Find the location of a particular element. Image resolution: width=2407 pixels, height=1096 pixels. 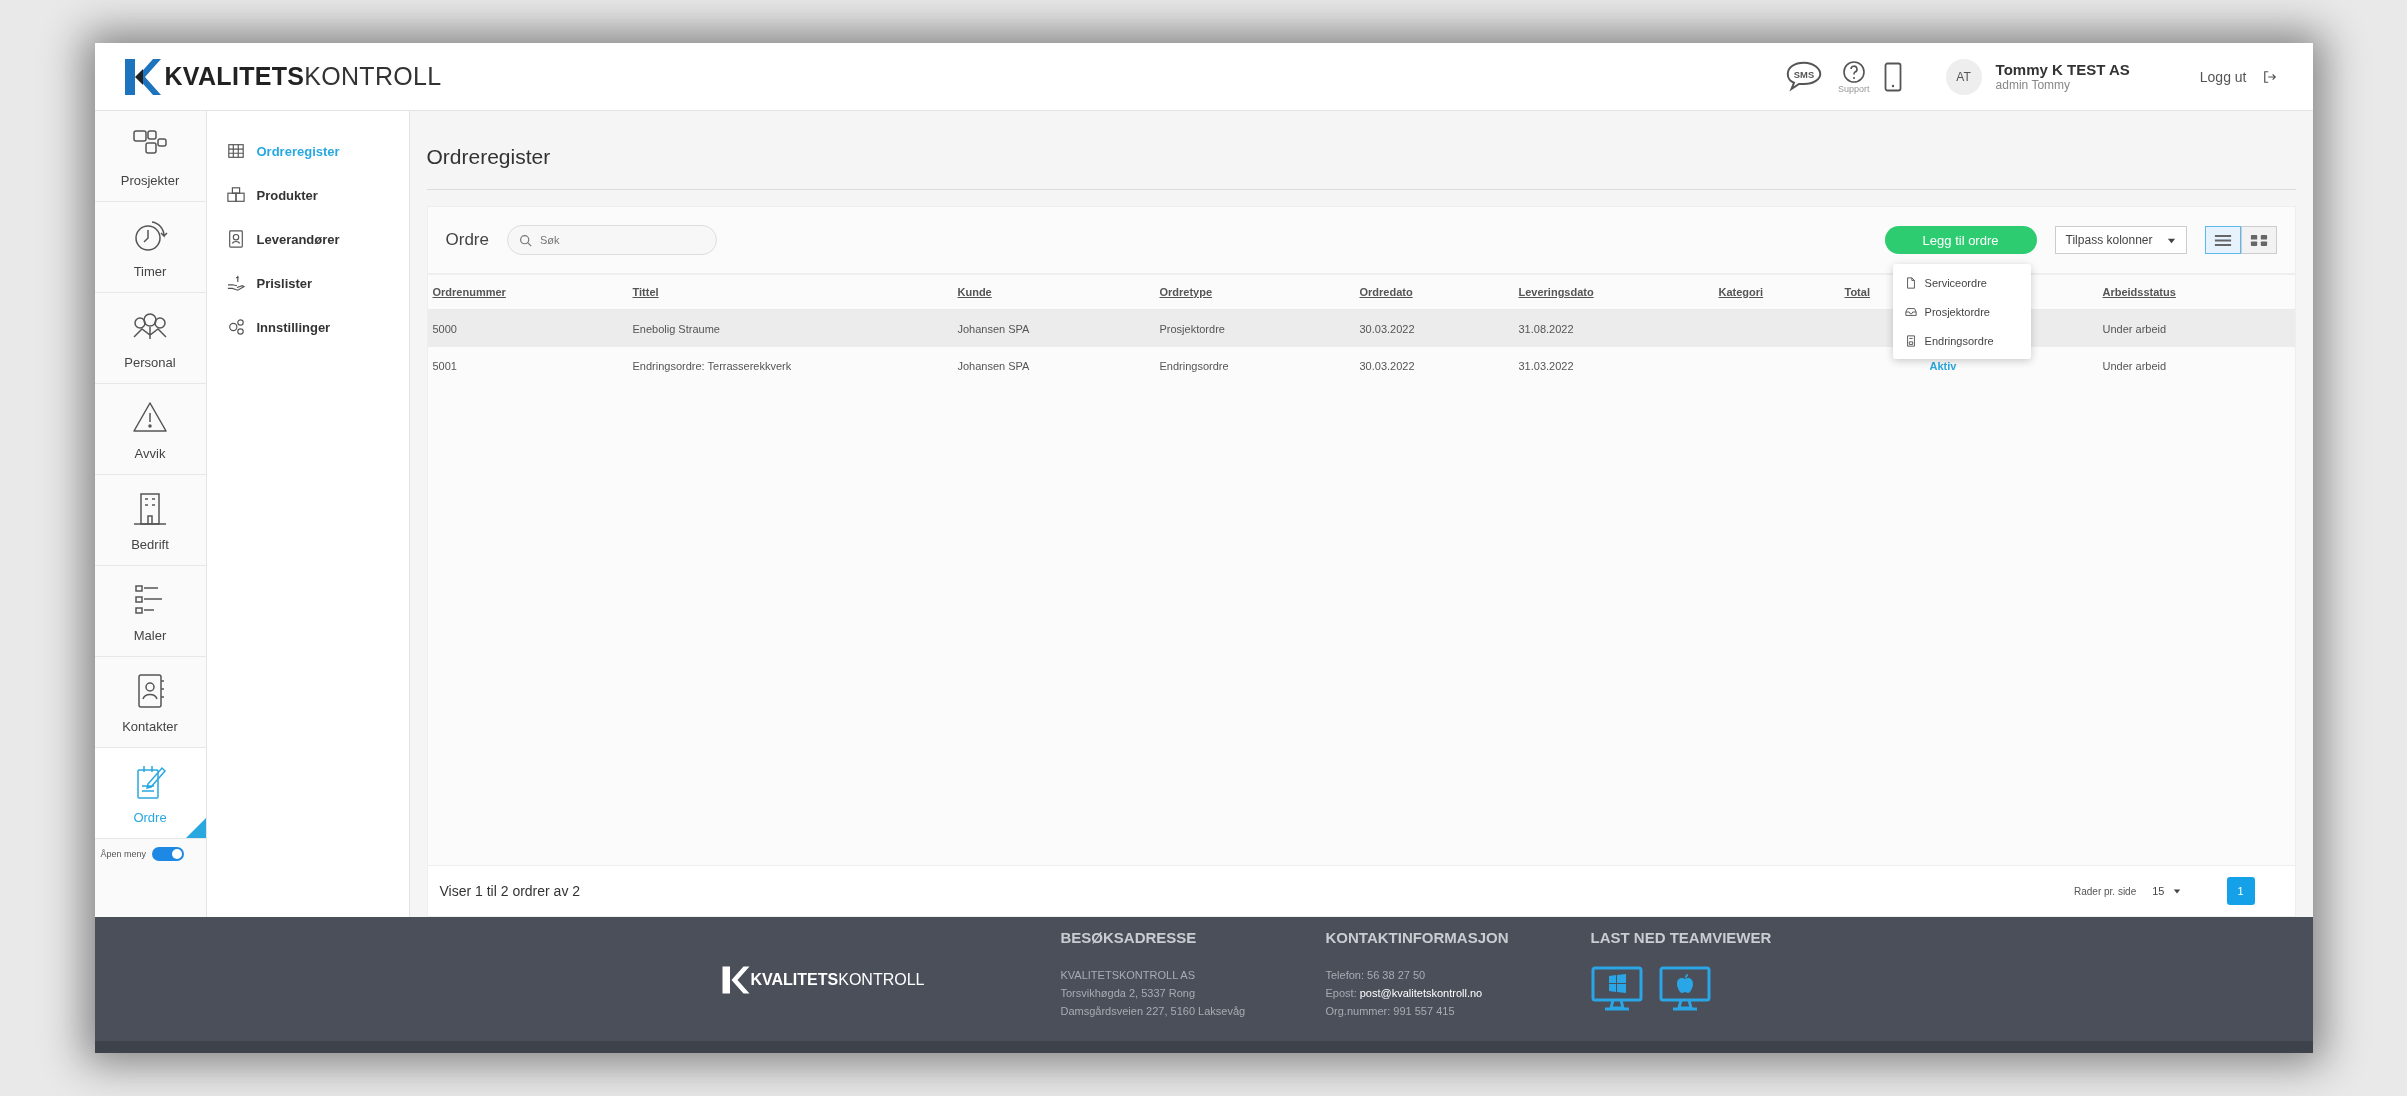

search-field: Søk is located at coordinates (611, 240).